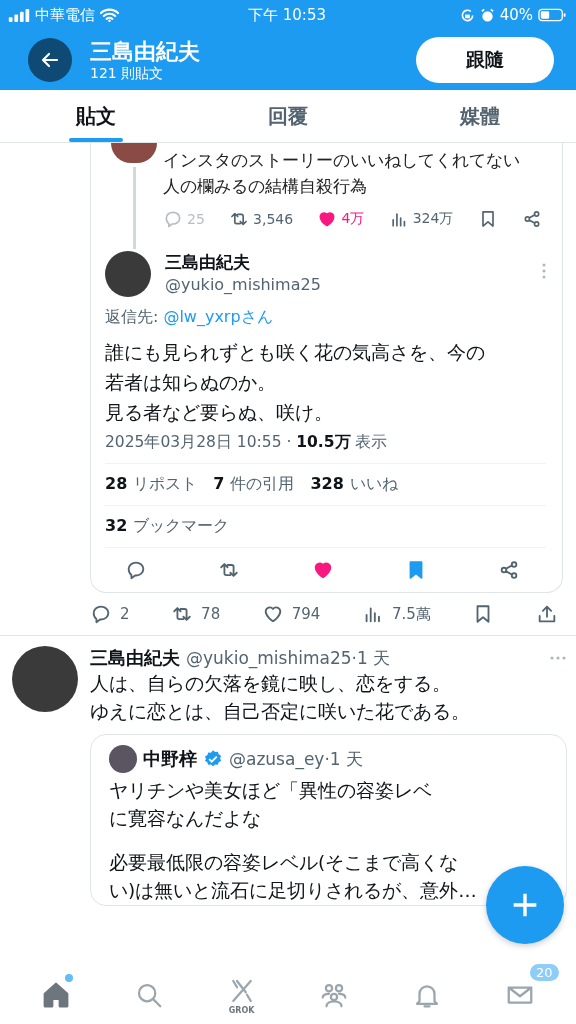  Describe the element at coordinates (50, 60) in the screenshot. I see `back-button` at that location.